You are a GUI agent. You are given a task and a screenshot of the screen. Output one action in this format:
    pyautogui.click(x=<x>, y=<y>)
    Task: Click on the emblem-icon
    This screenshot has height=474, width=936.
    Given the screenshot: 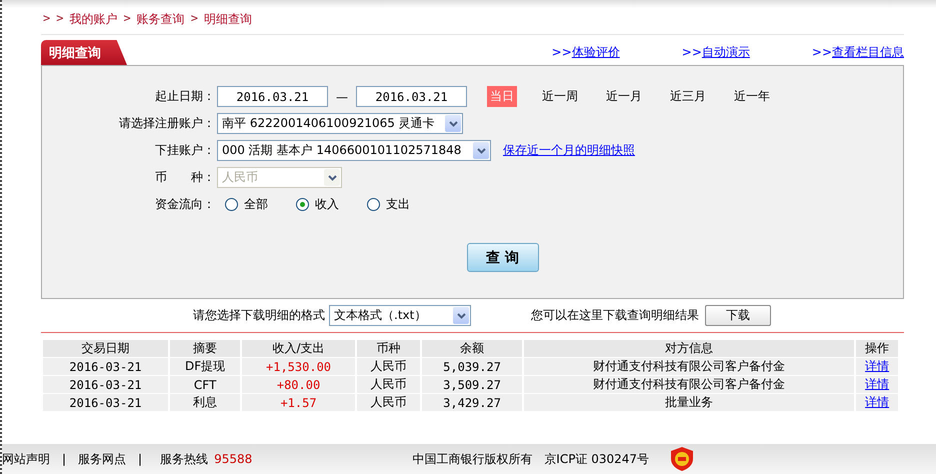 What is the action you would take?
    pyautogui.click(x=682, y=459)
    